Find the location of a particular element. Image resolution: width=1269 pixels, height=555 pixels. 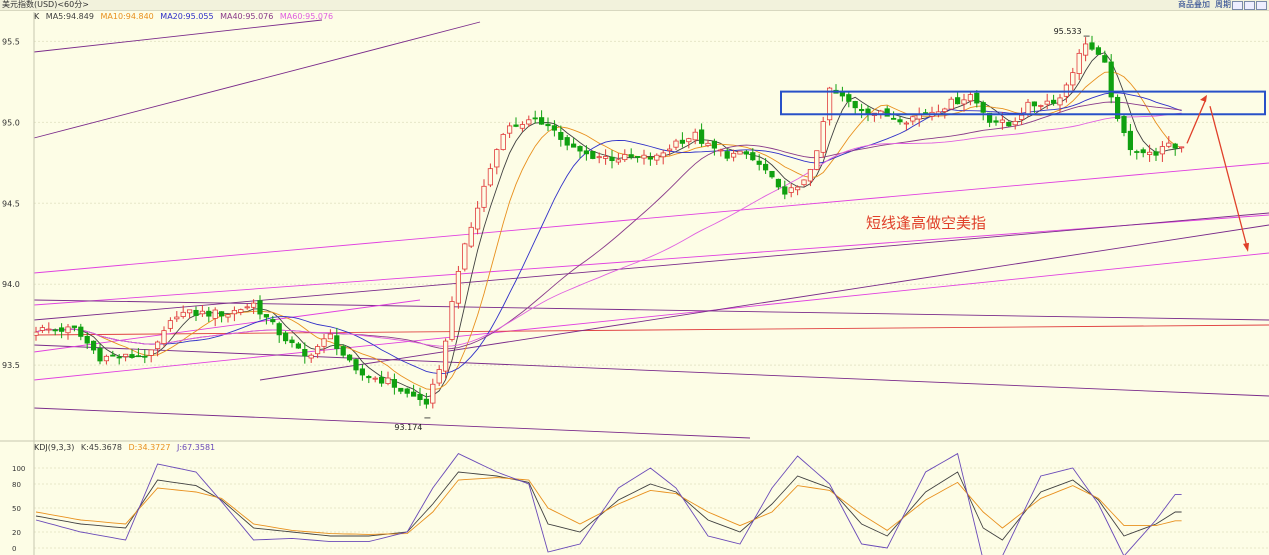

legend-ma20: MA20:95.055 is located at coordinates (187, 16).